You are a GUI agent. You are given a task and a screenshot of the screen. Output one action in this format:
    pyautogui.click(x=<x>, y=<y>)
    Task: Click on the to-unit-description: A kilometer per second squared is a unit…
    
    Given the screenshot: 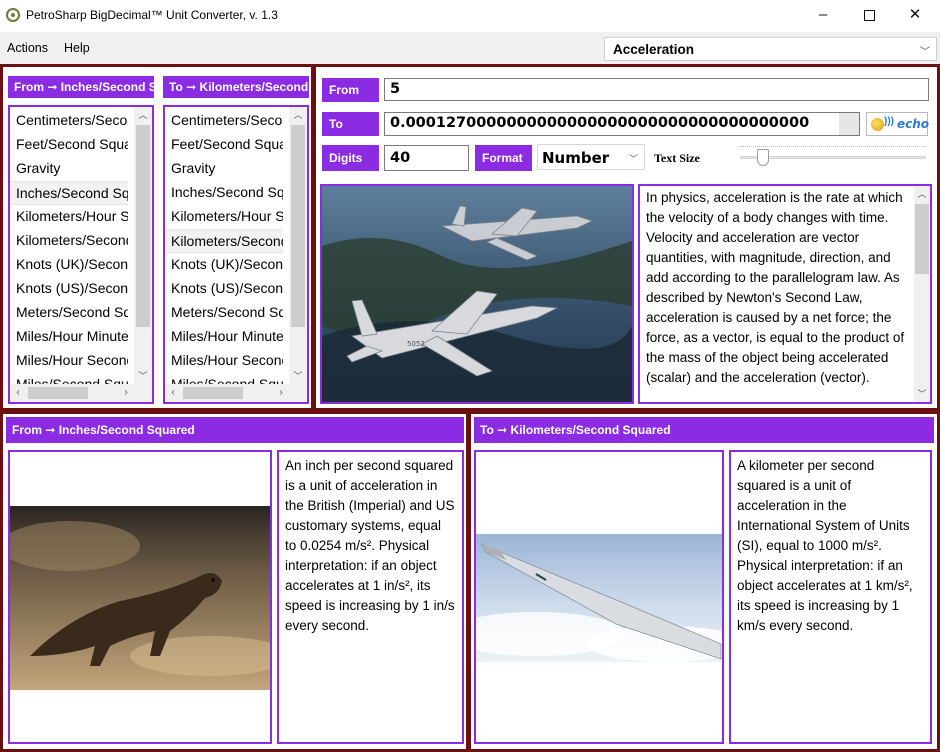 What is the action you would take?
    pyautogui.click(x=825, y=545)
    